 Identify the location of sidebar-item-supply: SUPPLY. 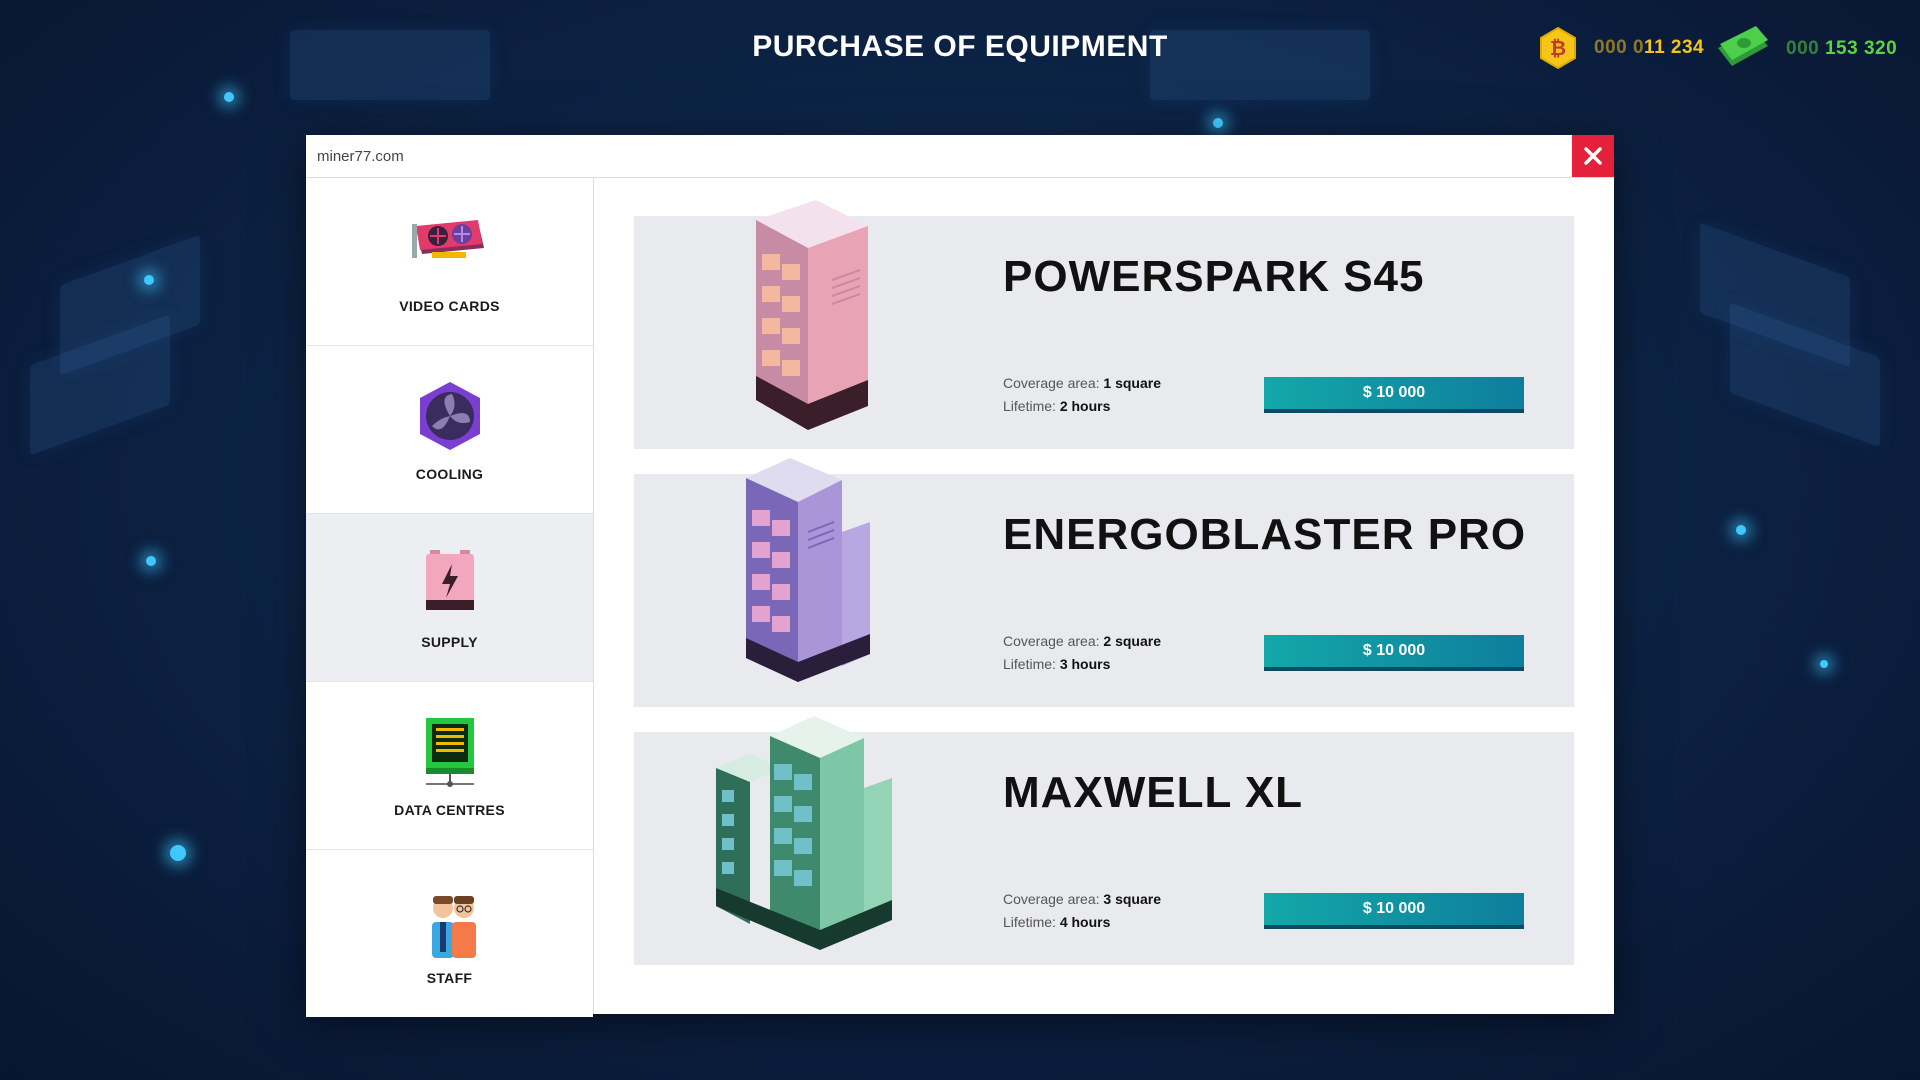
(449, 598).